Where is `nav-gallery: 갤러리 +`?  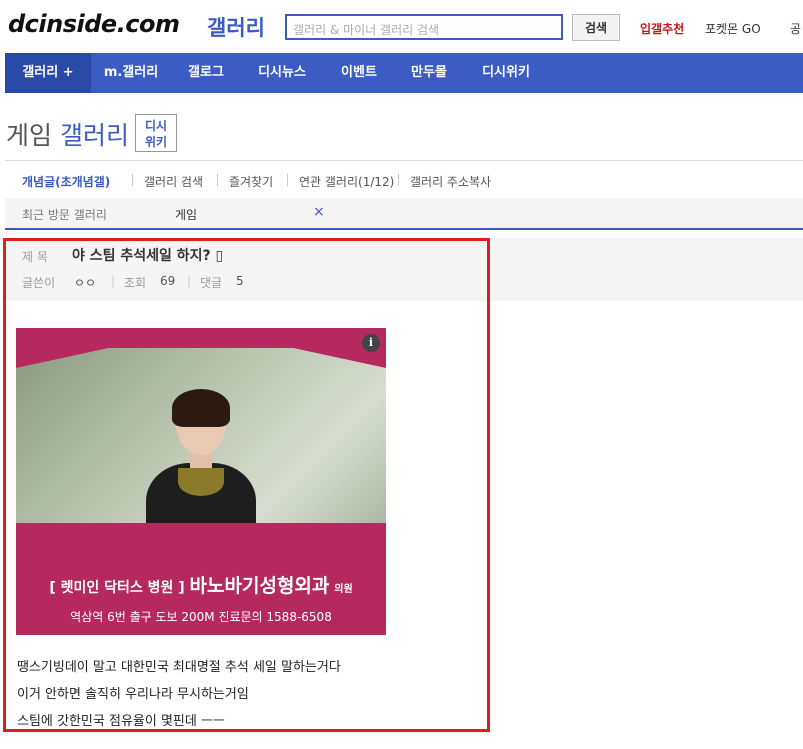 nav-gallery: 갤러리 + is located at coordinates (48, 73).